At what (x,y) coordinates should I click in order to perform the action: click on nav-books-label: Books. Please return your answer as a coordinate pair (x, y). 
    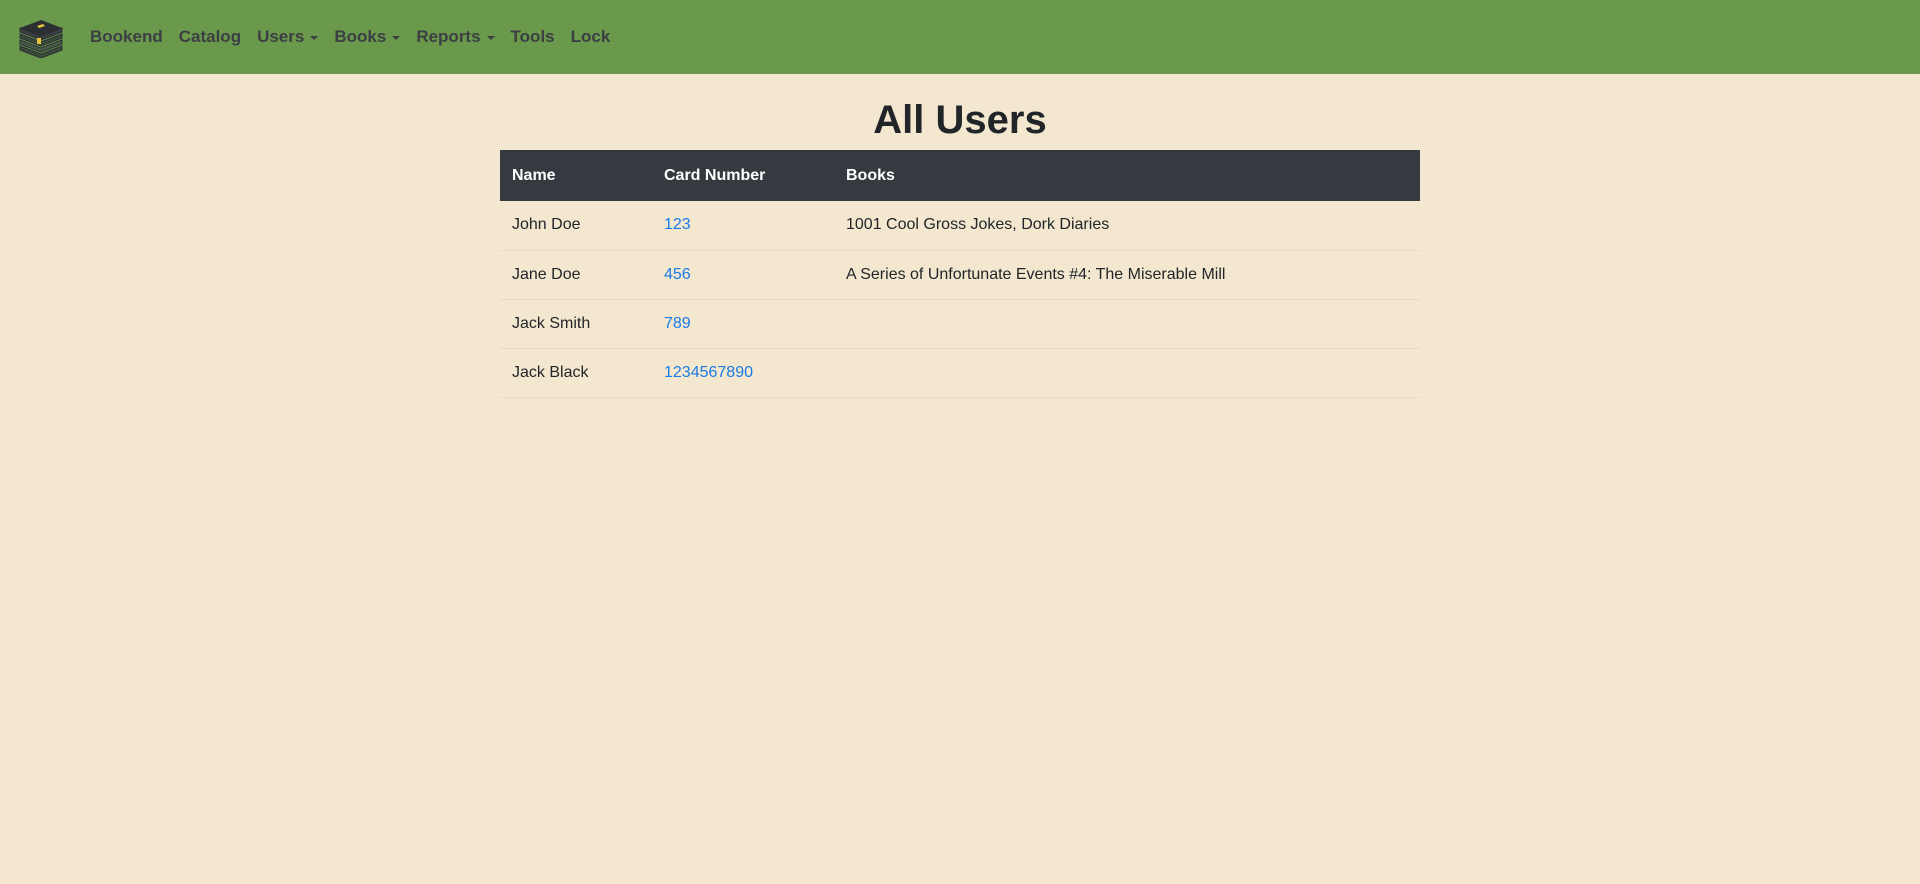
    Looking at the image, I should click on (360, 36).